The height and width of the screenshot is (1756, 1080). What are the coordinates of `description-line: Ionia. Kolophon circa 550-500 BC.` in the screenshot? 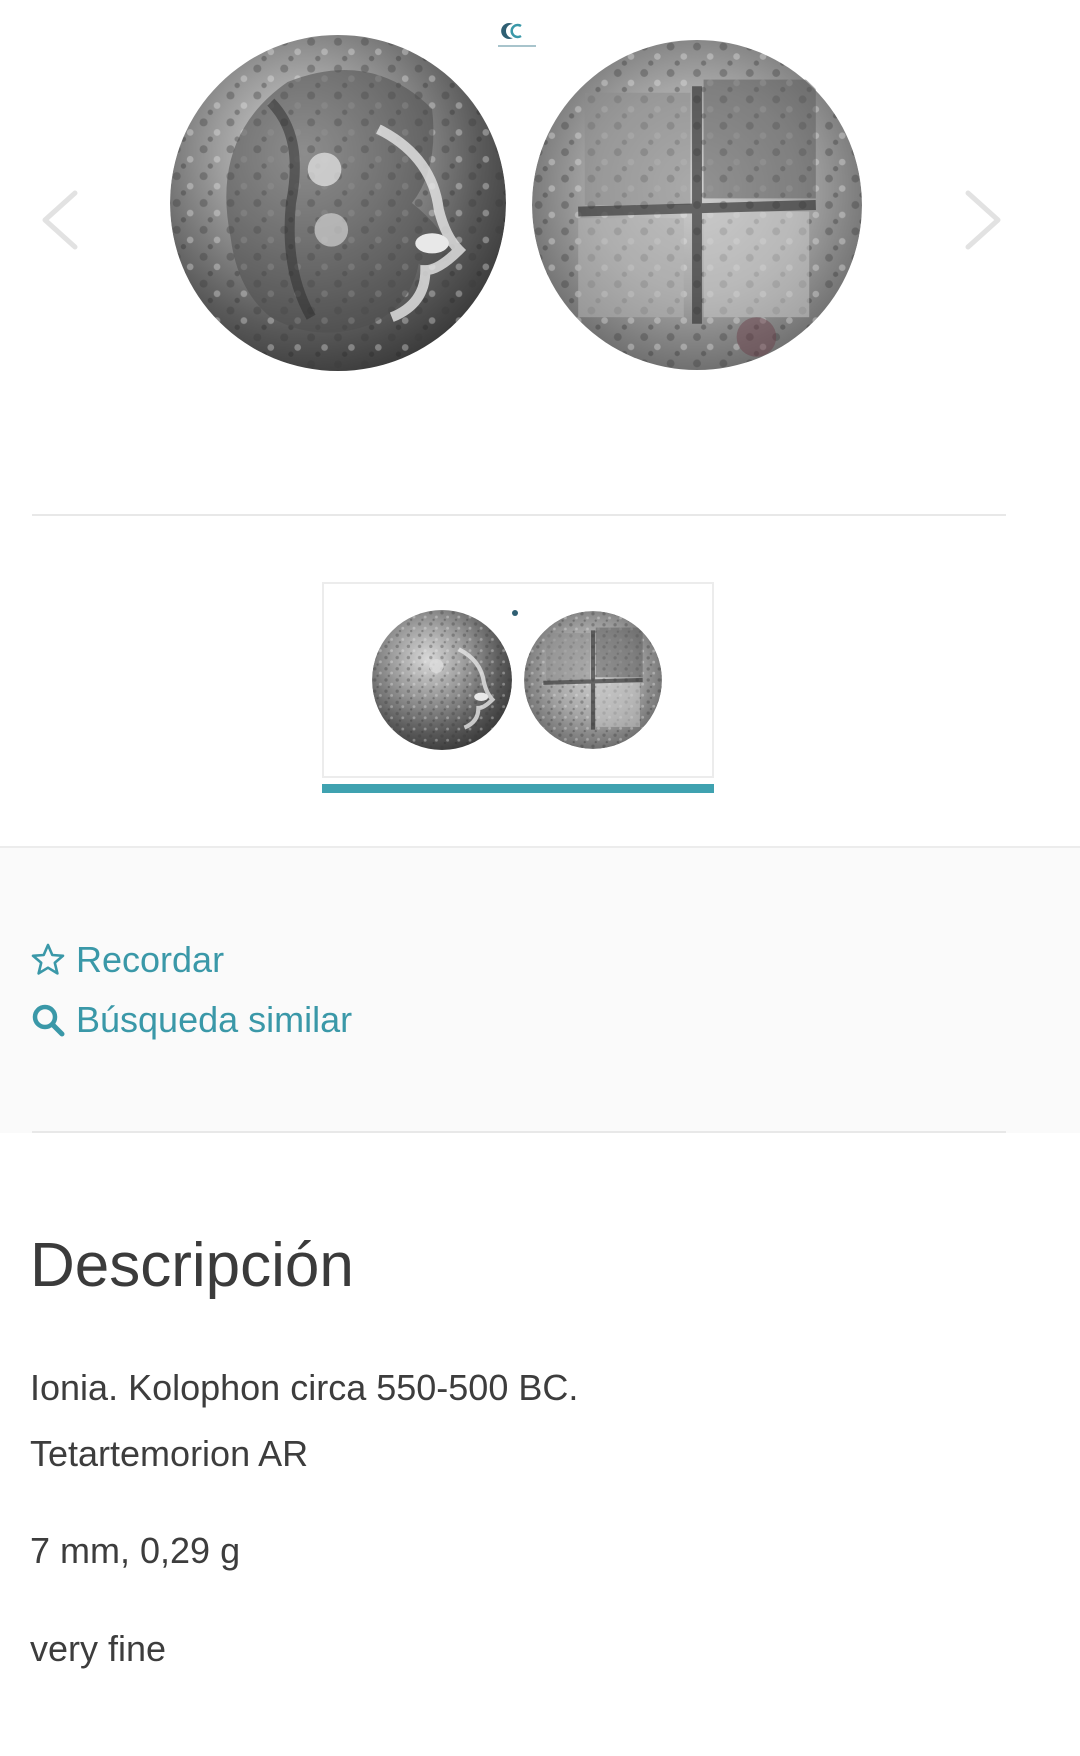 It's located at (304, 1387).